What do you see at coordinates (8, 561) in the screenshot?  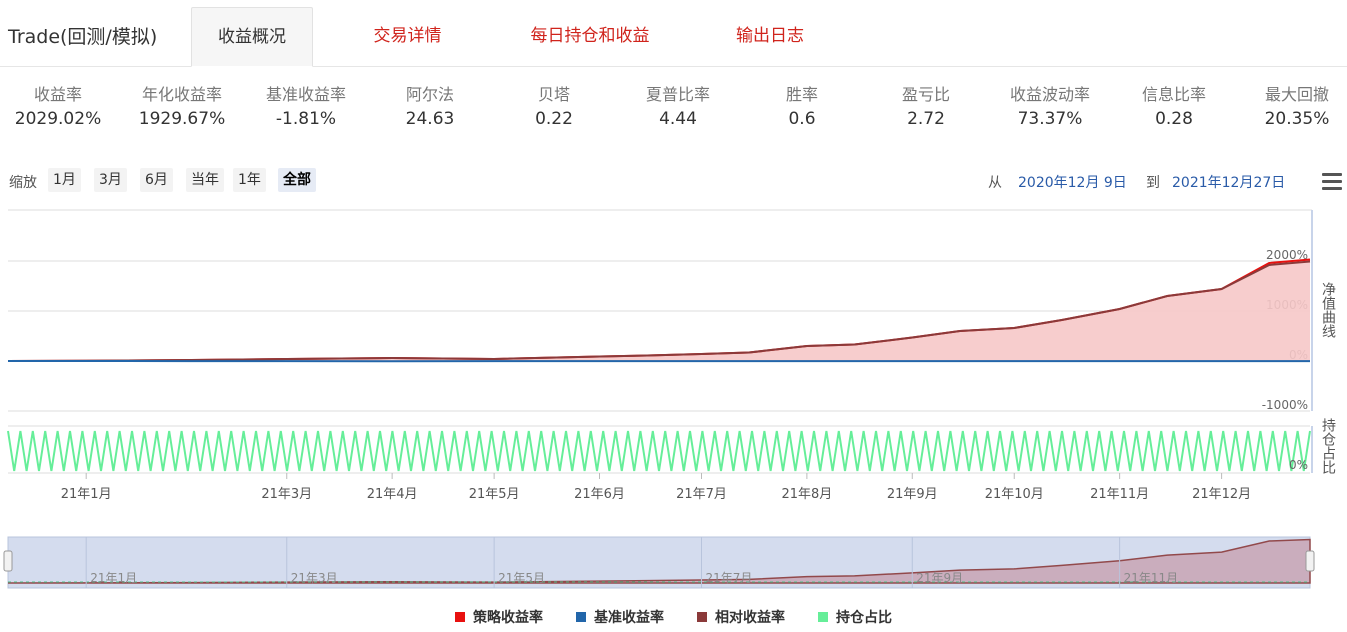 I see `navigator-left-handle` at bounding box center [8, 561].